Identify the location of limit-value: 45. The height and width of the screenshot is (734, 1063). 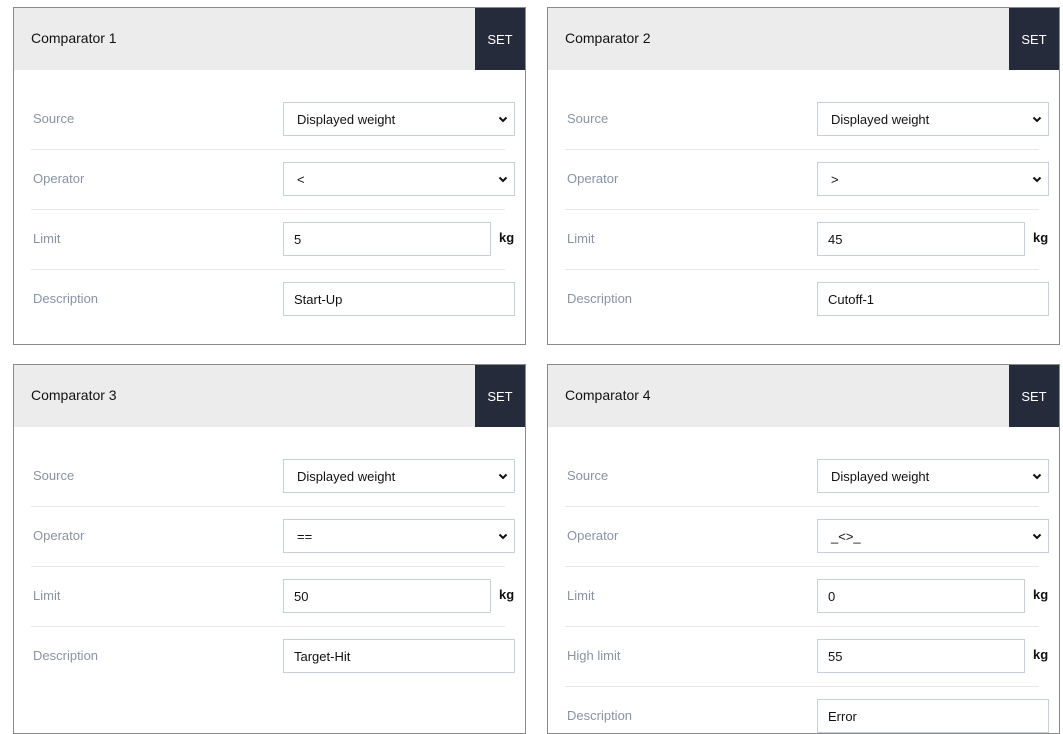
(835, 239).